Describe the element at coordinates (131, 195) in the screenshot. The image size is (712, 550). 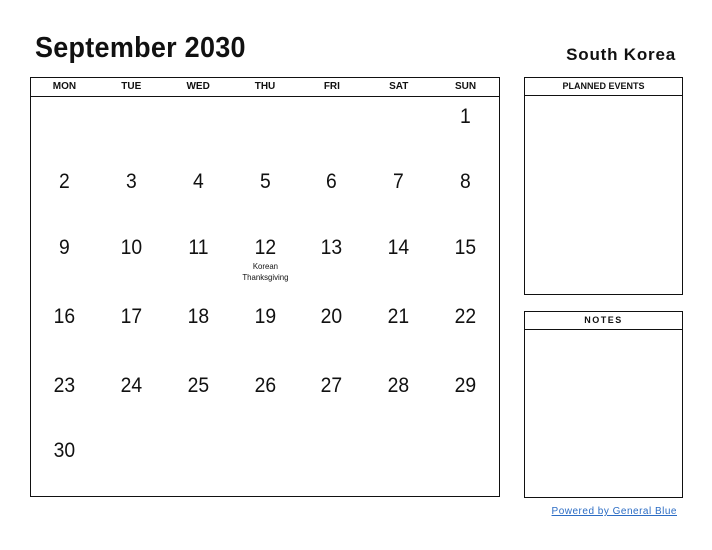
I see `day-cell: 3` at that location.